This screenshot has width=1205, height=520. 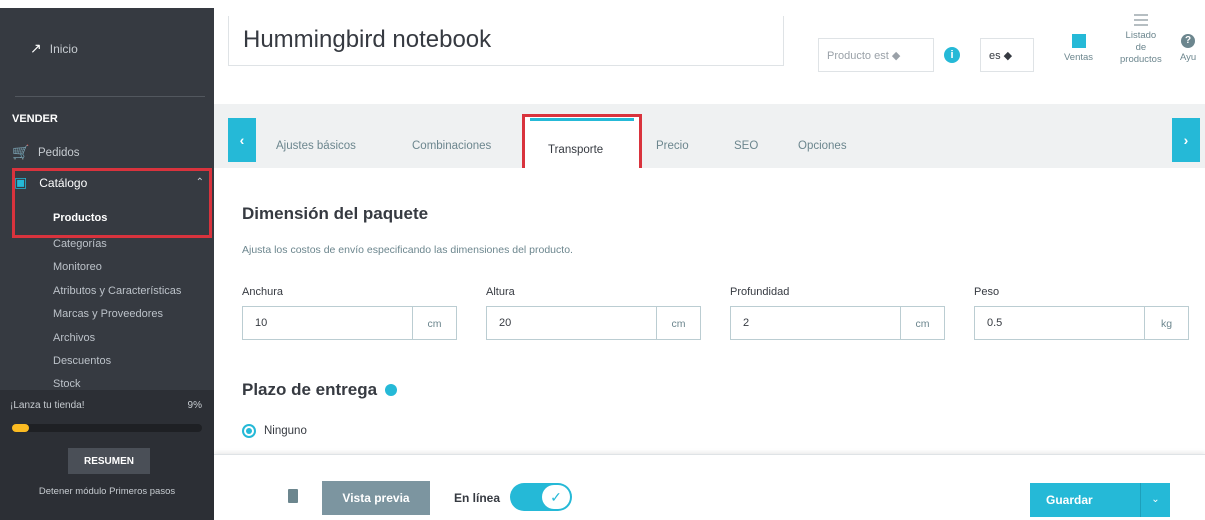 What do you see at coordinates (199, 182) in the screenshot?
I see `chevron-up-icon: ⌃` at bounding box center [199, 182].